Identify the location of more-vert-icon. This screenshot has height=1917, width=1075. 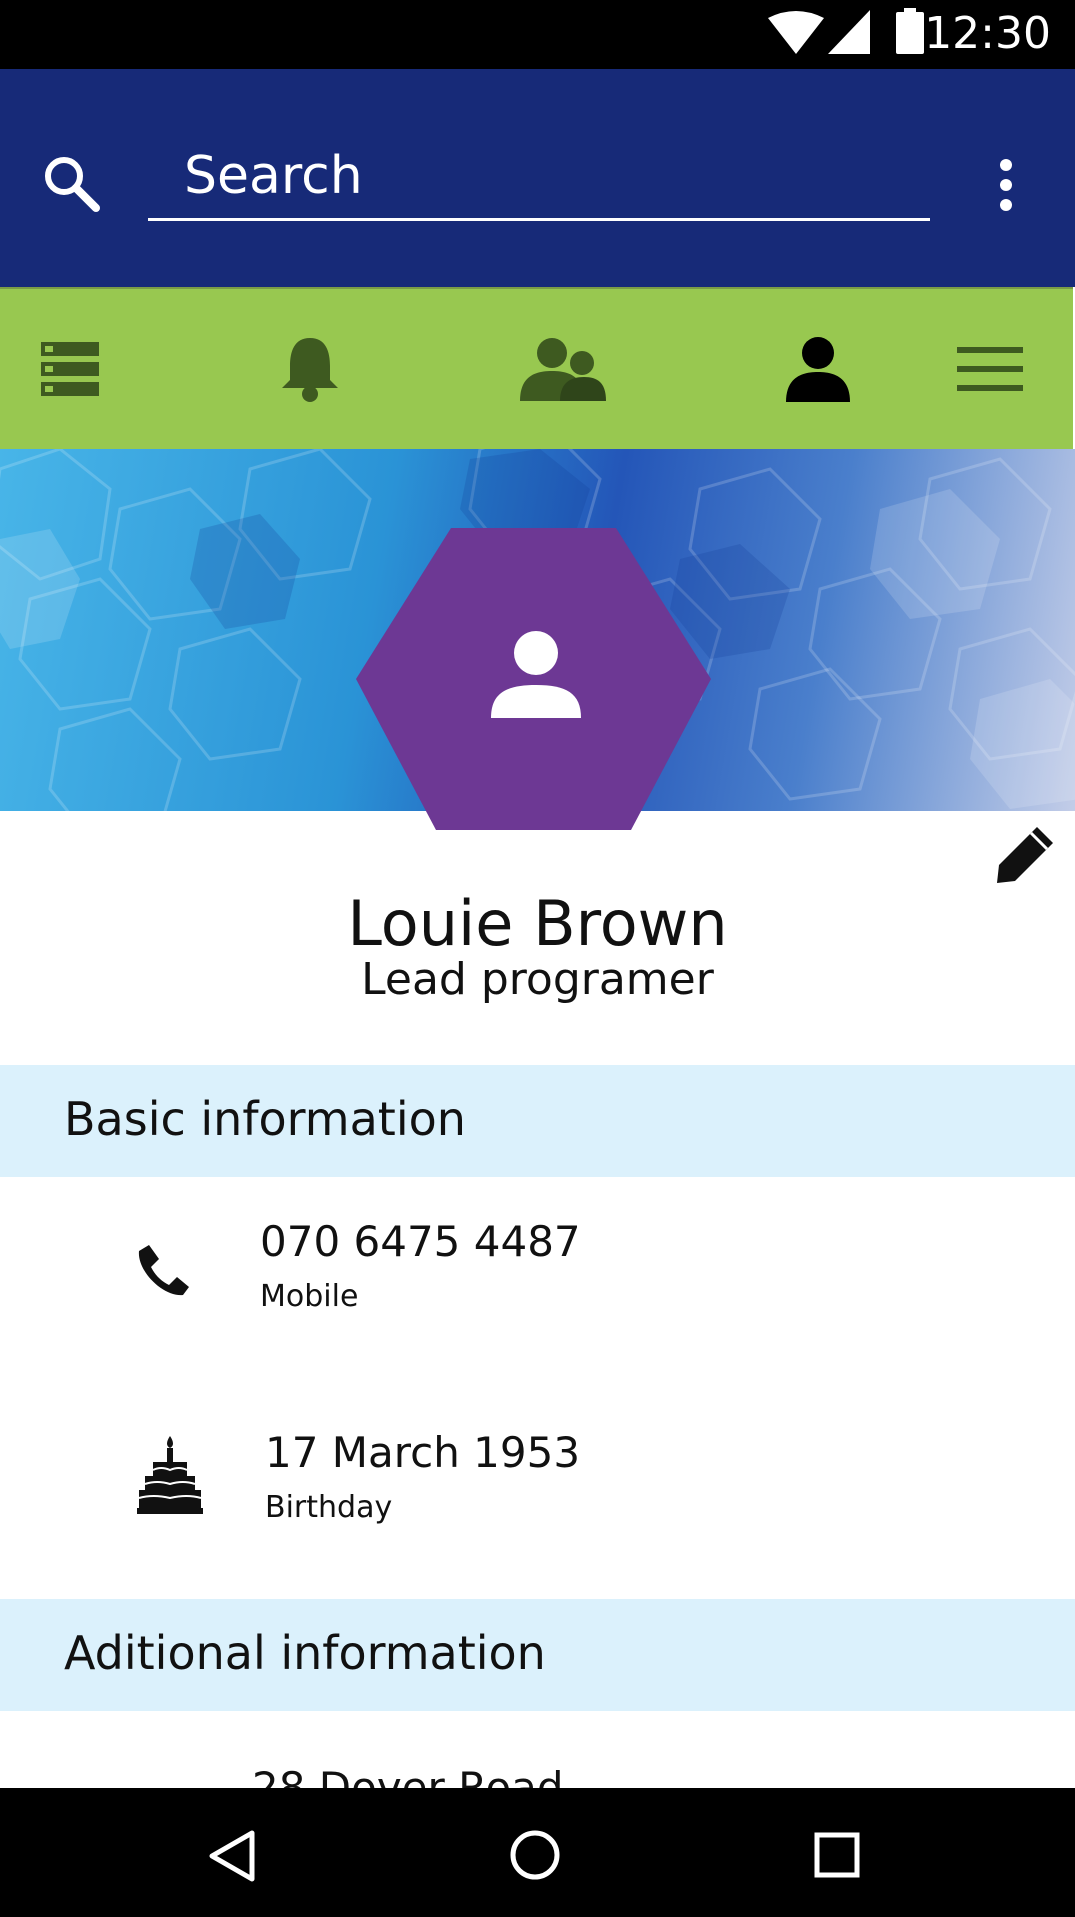
(1006, 185).